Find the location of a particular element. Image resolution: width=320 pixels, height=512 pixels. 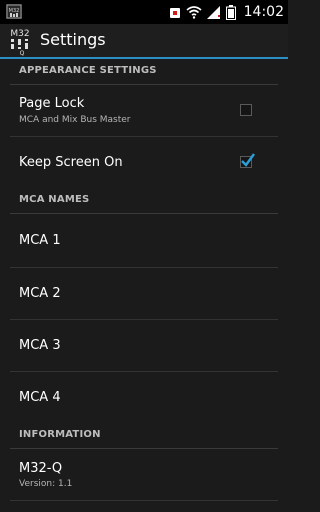

setting-summary: MCA and Mix Bus Master is located at coordinates (75, 120).